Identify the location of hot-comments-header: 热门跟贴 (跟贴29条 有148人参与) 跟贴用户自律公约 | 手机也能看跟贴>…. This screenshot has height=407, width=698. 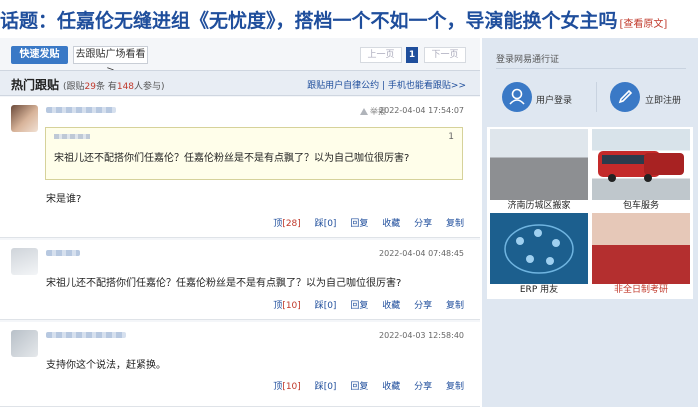
(240, 83).